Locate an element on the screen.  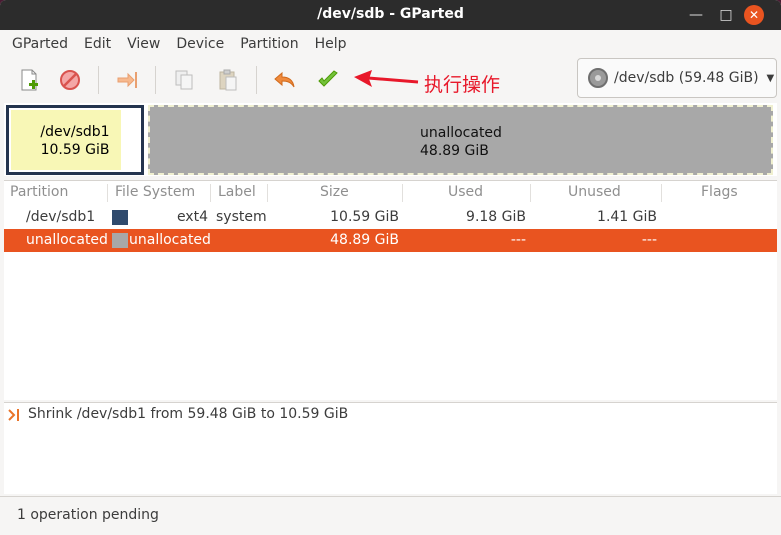
column-header-used: Used is located at coordinates (465, 192).